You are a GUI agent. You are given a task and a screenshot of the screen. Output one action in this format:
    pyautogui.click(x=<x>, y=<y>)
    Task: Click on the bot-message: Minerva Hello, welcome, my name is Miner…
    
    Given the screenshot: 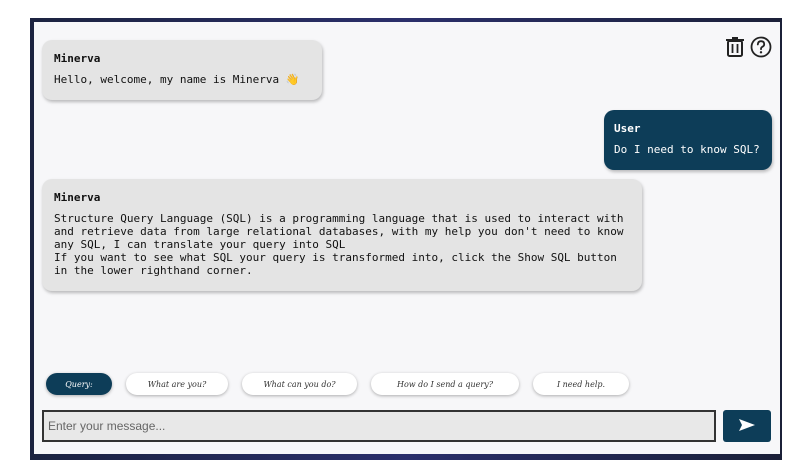 What is the action you would take?
    pyautogui.click(x=182, y=70)
    